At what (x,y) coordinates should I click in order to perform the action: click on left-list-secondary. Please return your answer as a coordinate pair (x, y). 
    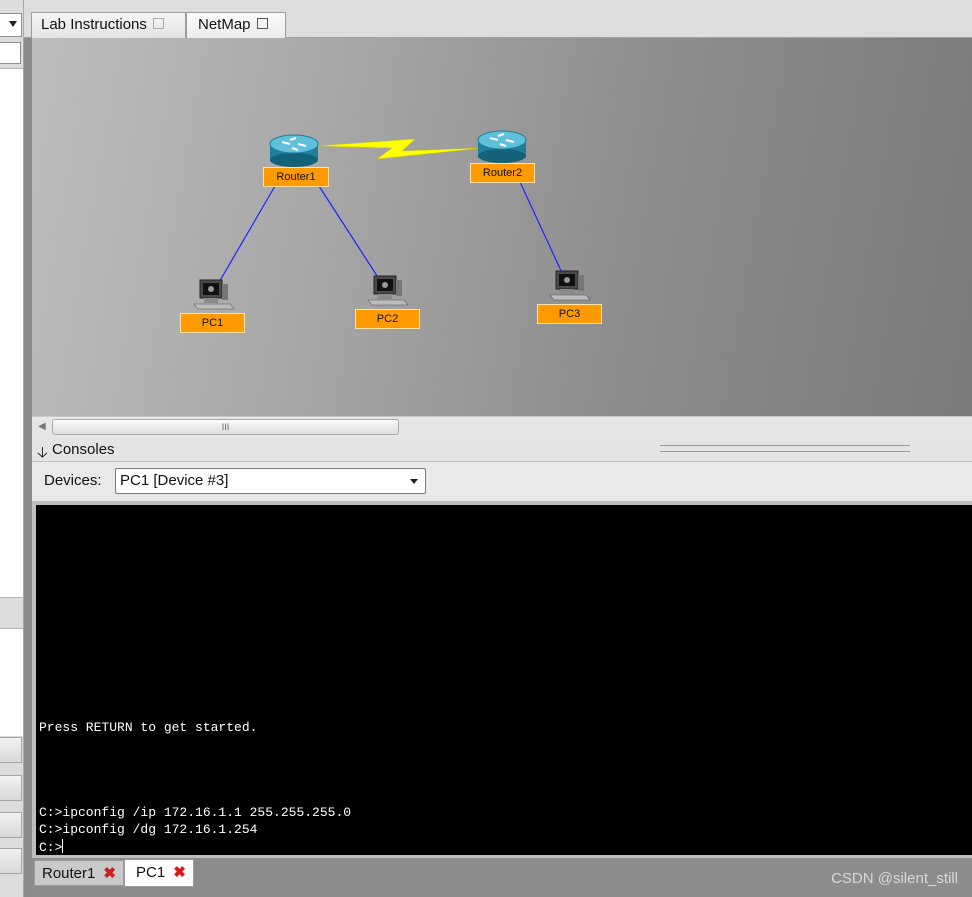
    Looking at the image, I should click on (11, 682).